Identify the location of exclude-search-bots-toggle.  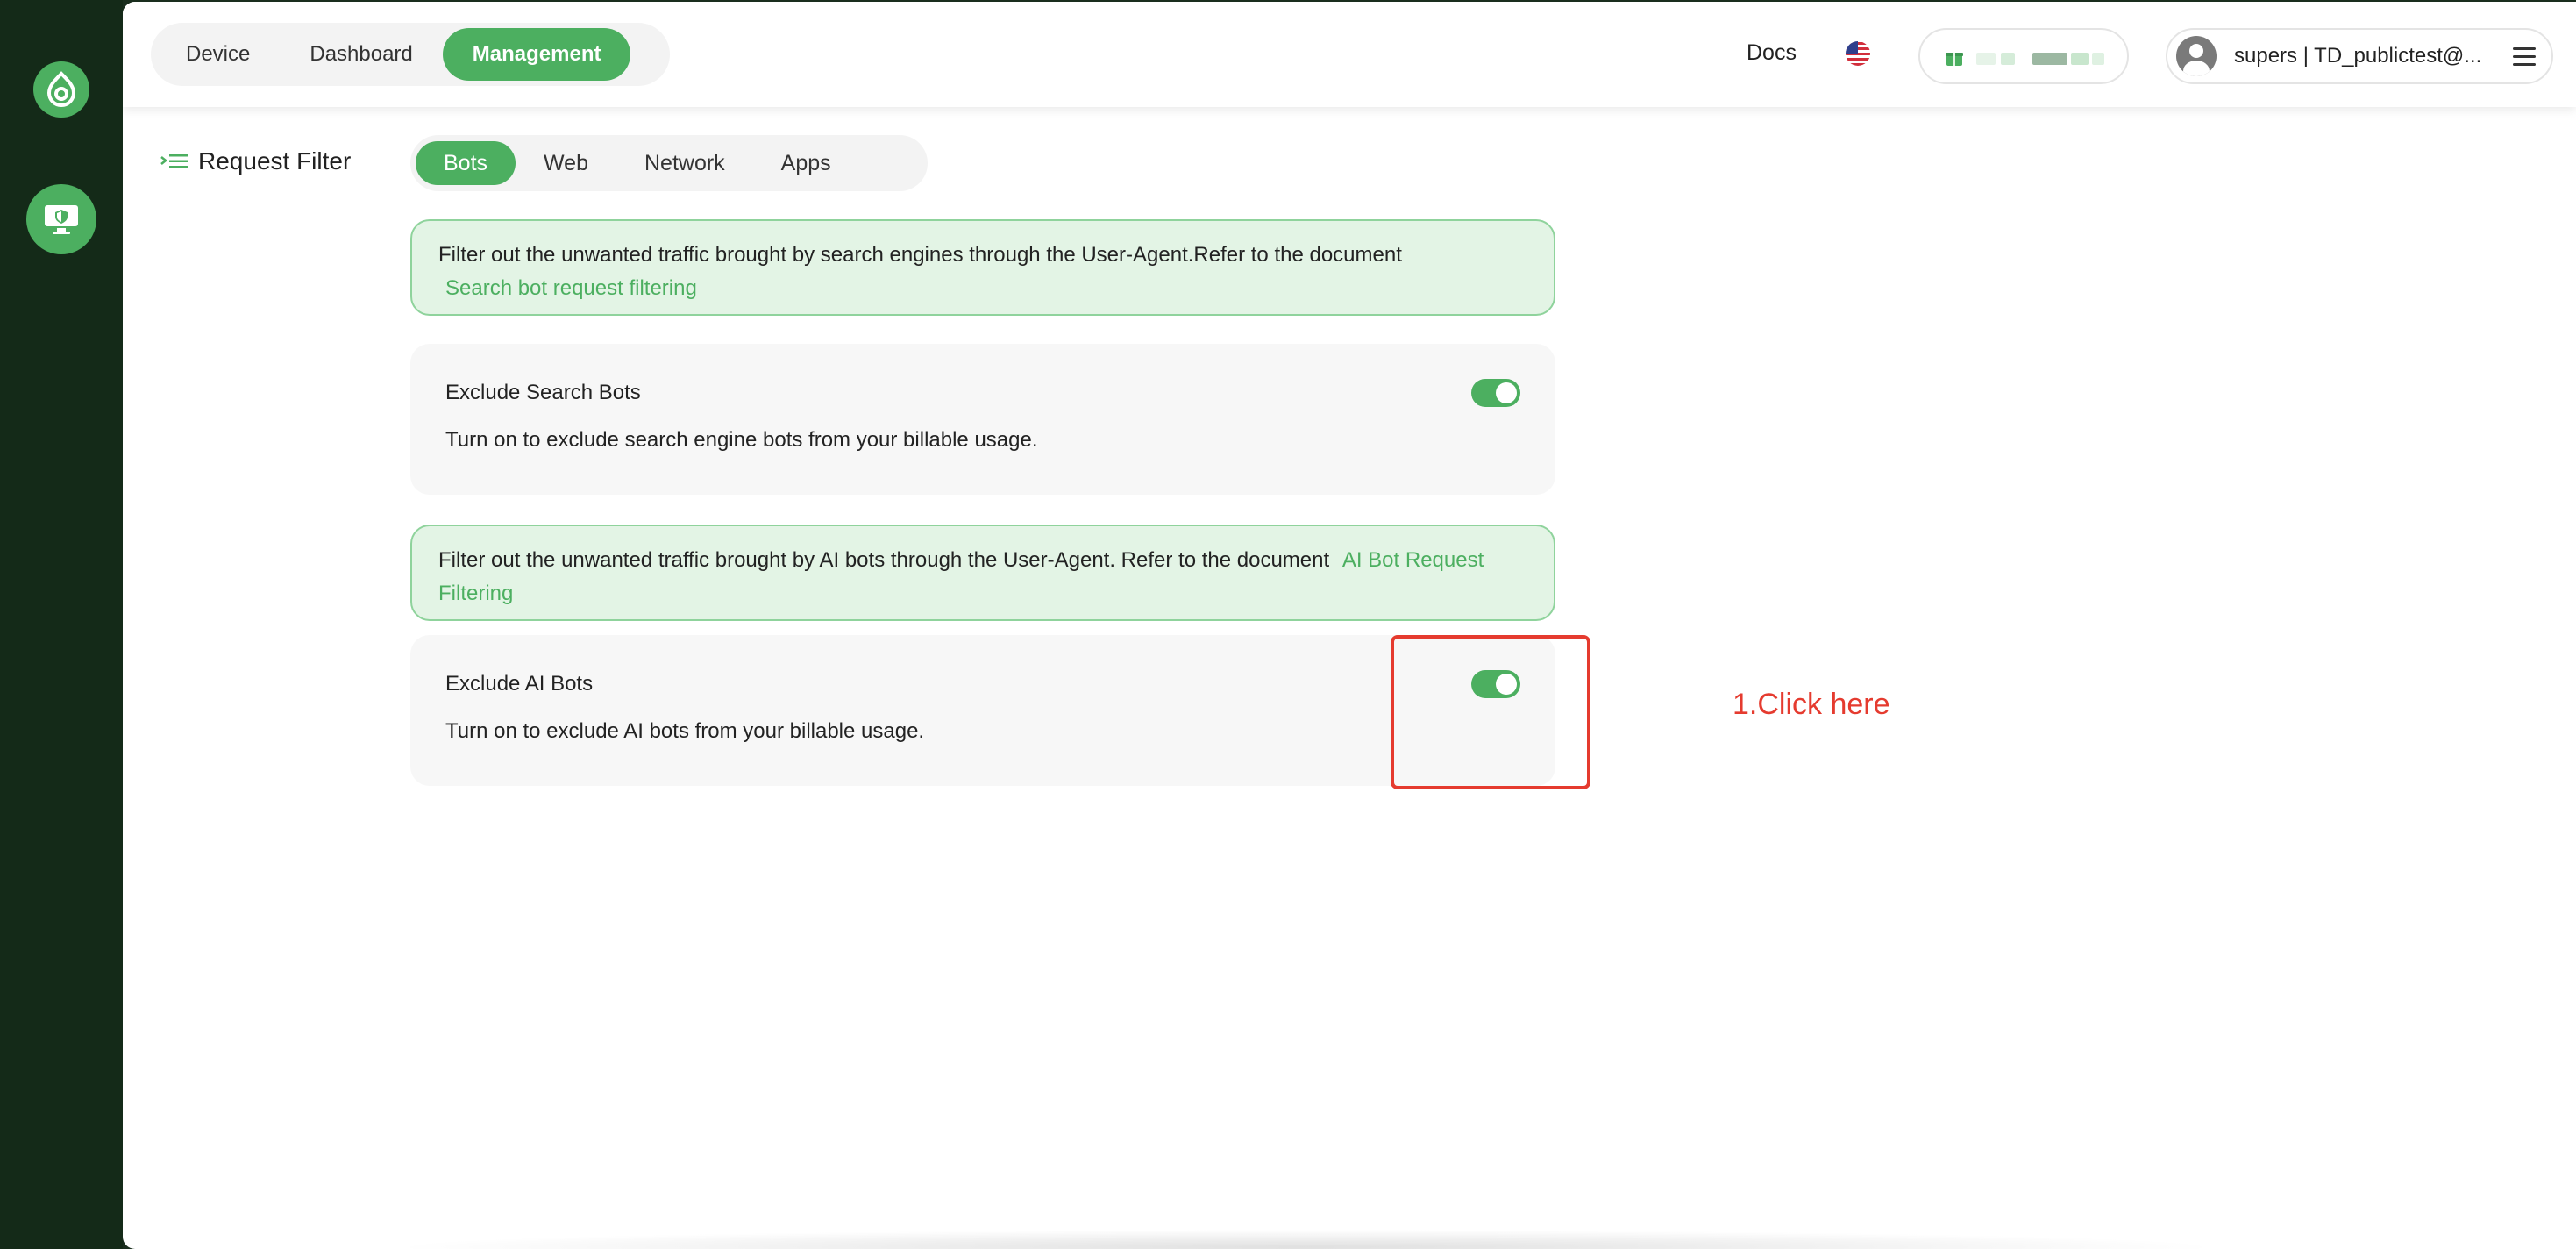
(1495, 393).